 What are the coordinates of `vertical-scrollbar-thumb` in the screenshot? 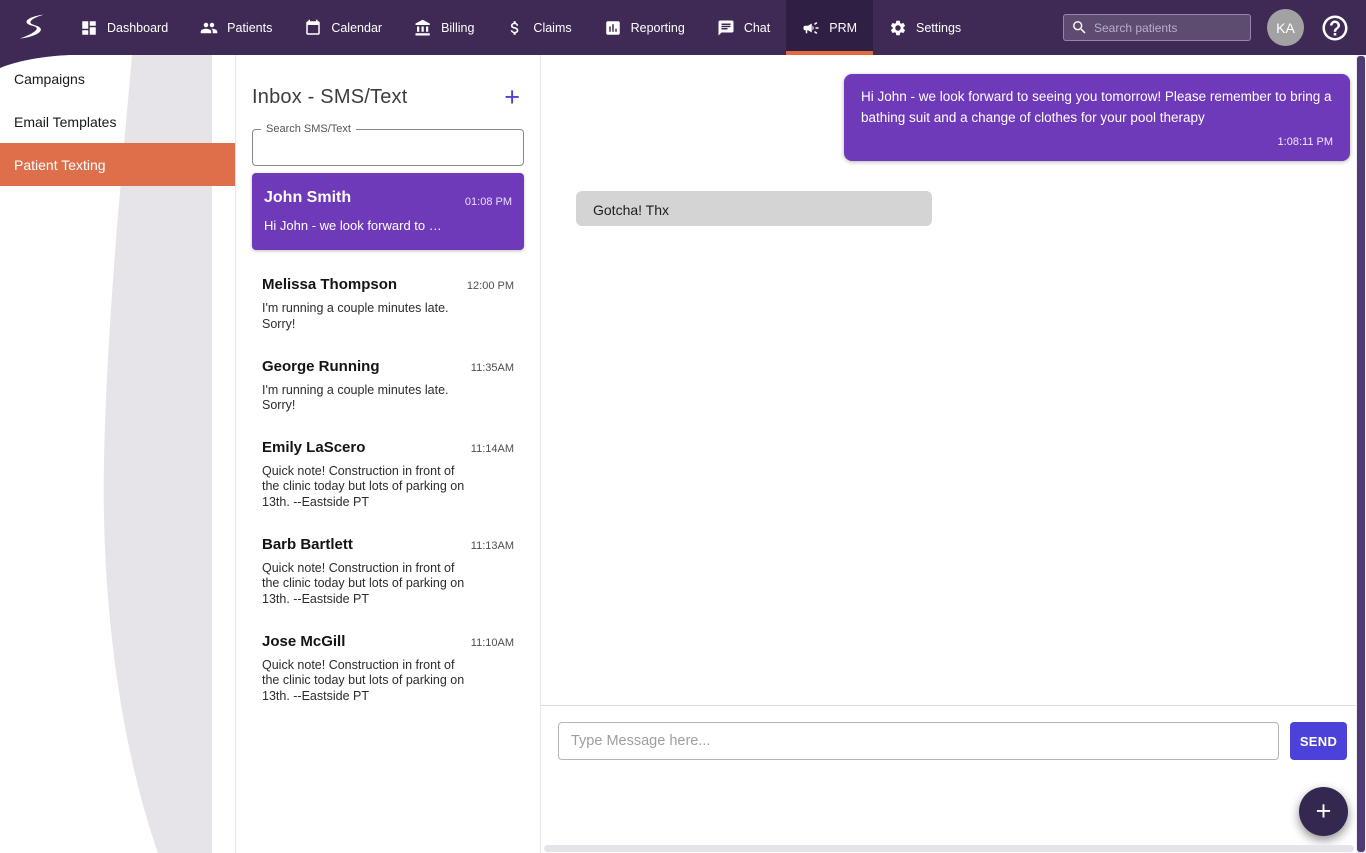 It's located at (1361, 454).